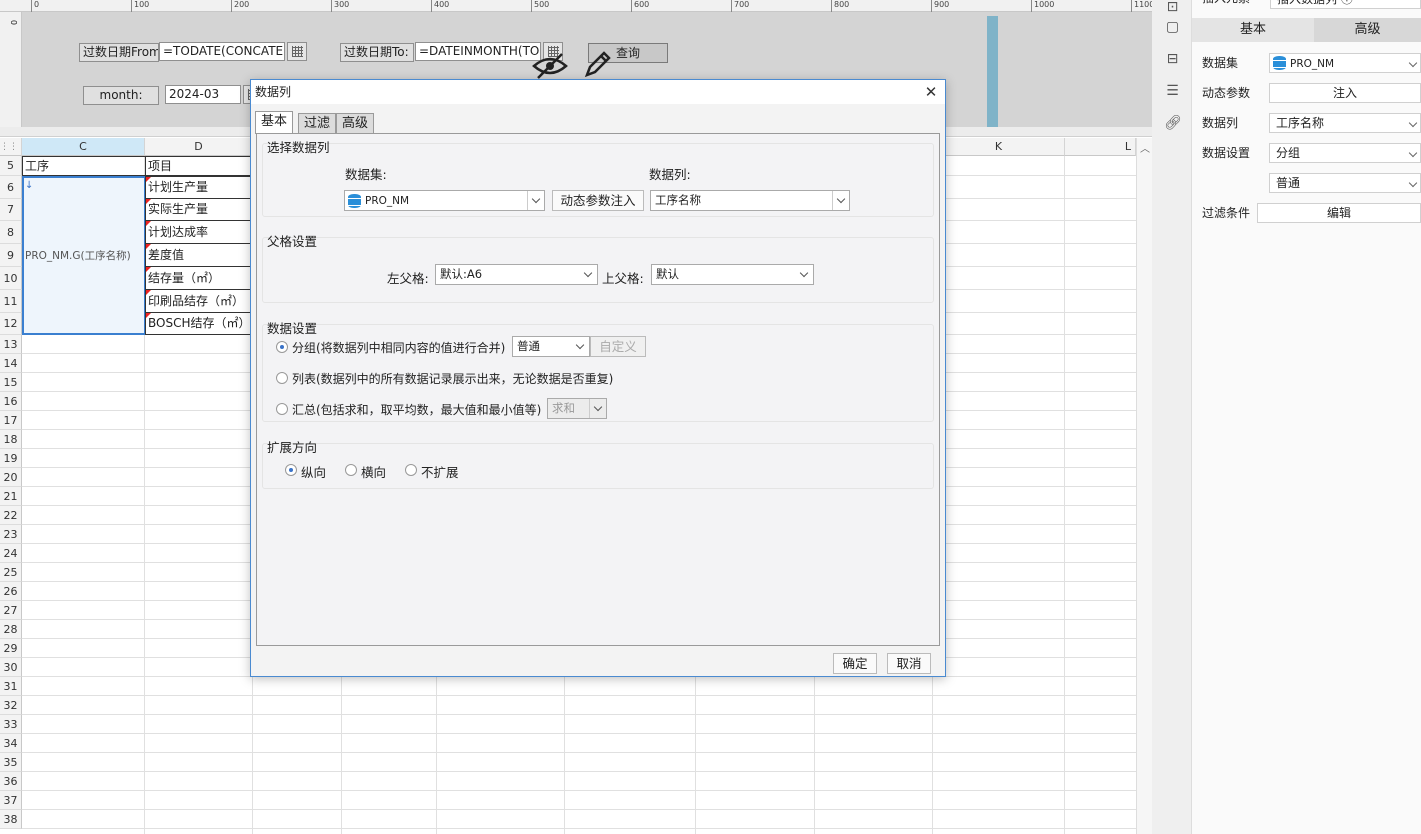  I want to click on row-header: 10, so click(11, 278).